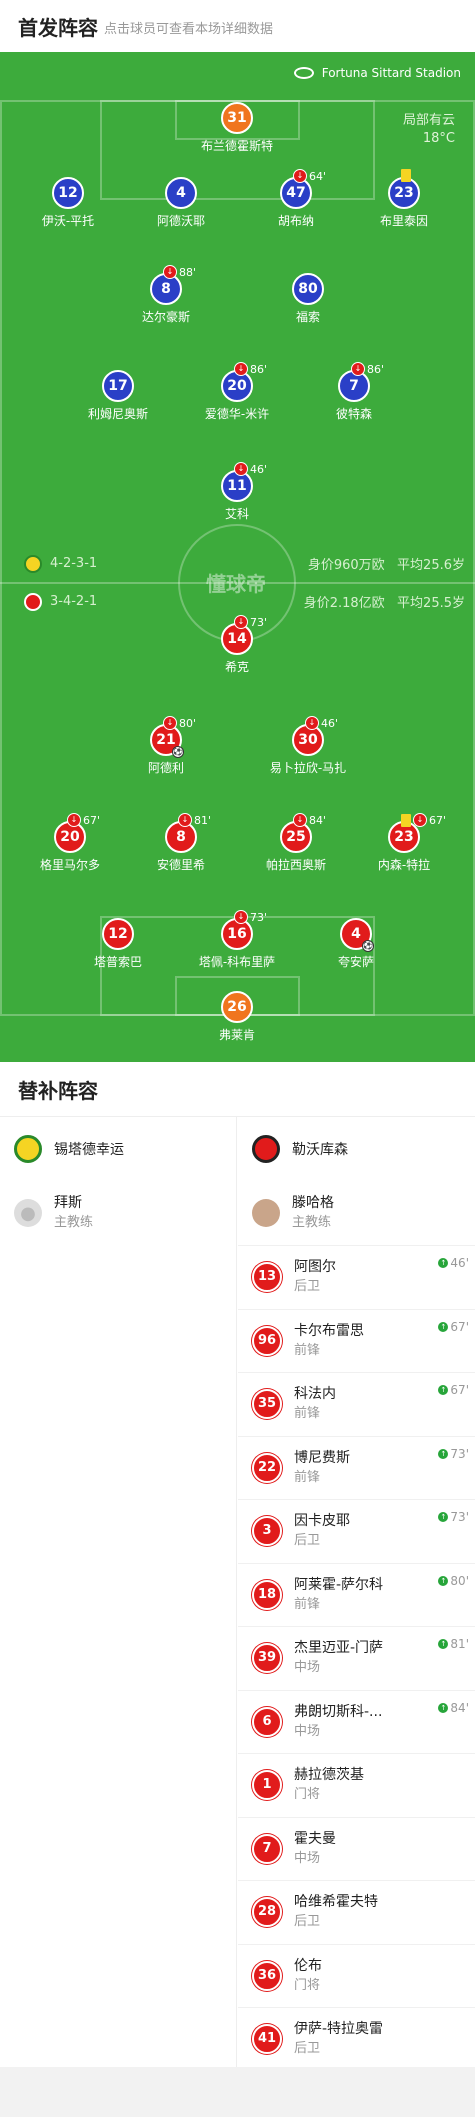  What do you see at coordinates (267, 1594) in the screenshot?
I see `sub-number: 18` at bounding box center [267, 1594].